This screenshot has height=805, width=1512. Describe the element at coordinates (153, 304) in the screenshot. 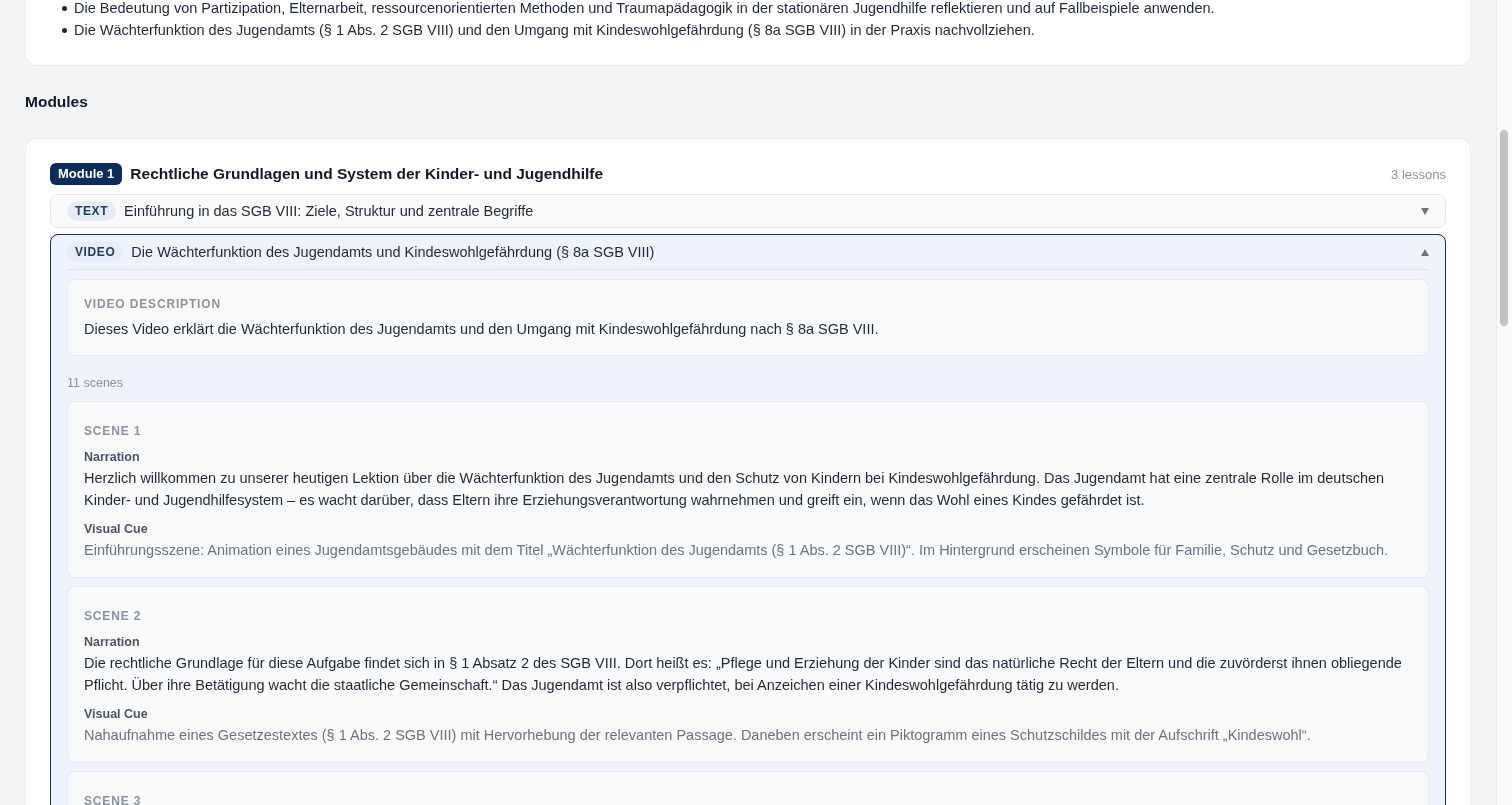

I see `description-label: VIDEO DESCRIPTION` at that location.